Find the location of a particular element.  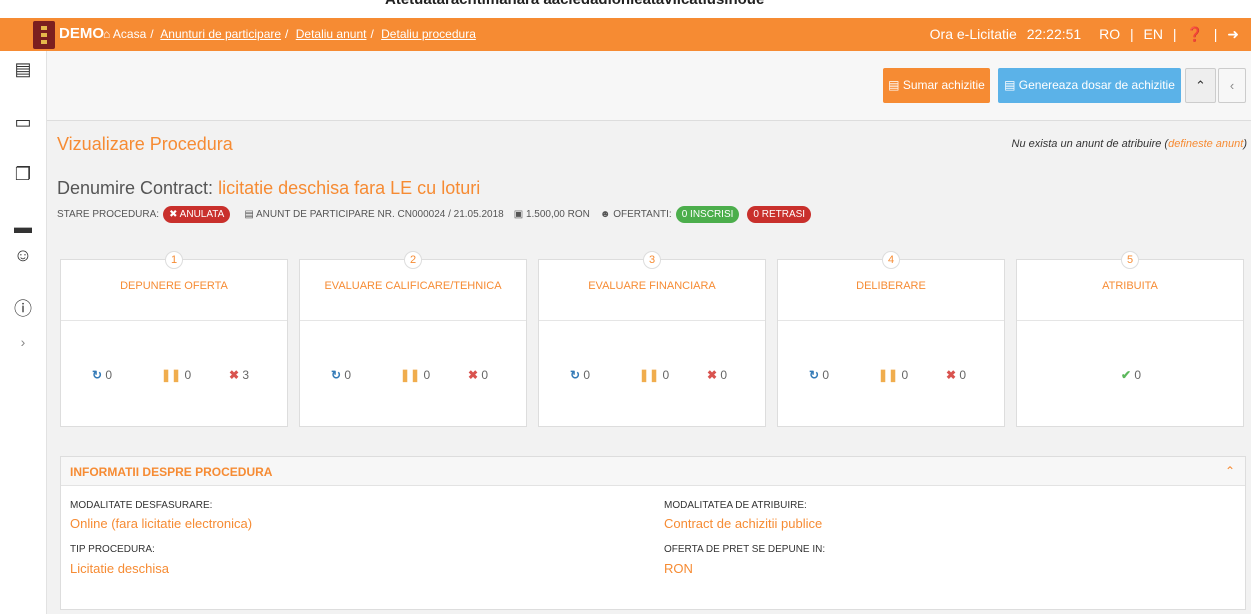

step-title: EVALUARE FINANCIARA is located at coordinates (652, 286).